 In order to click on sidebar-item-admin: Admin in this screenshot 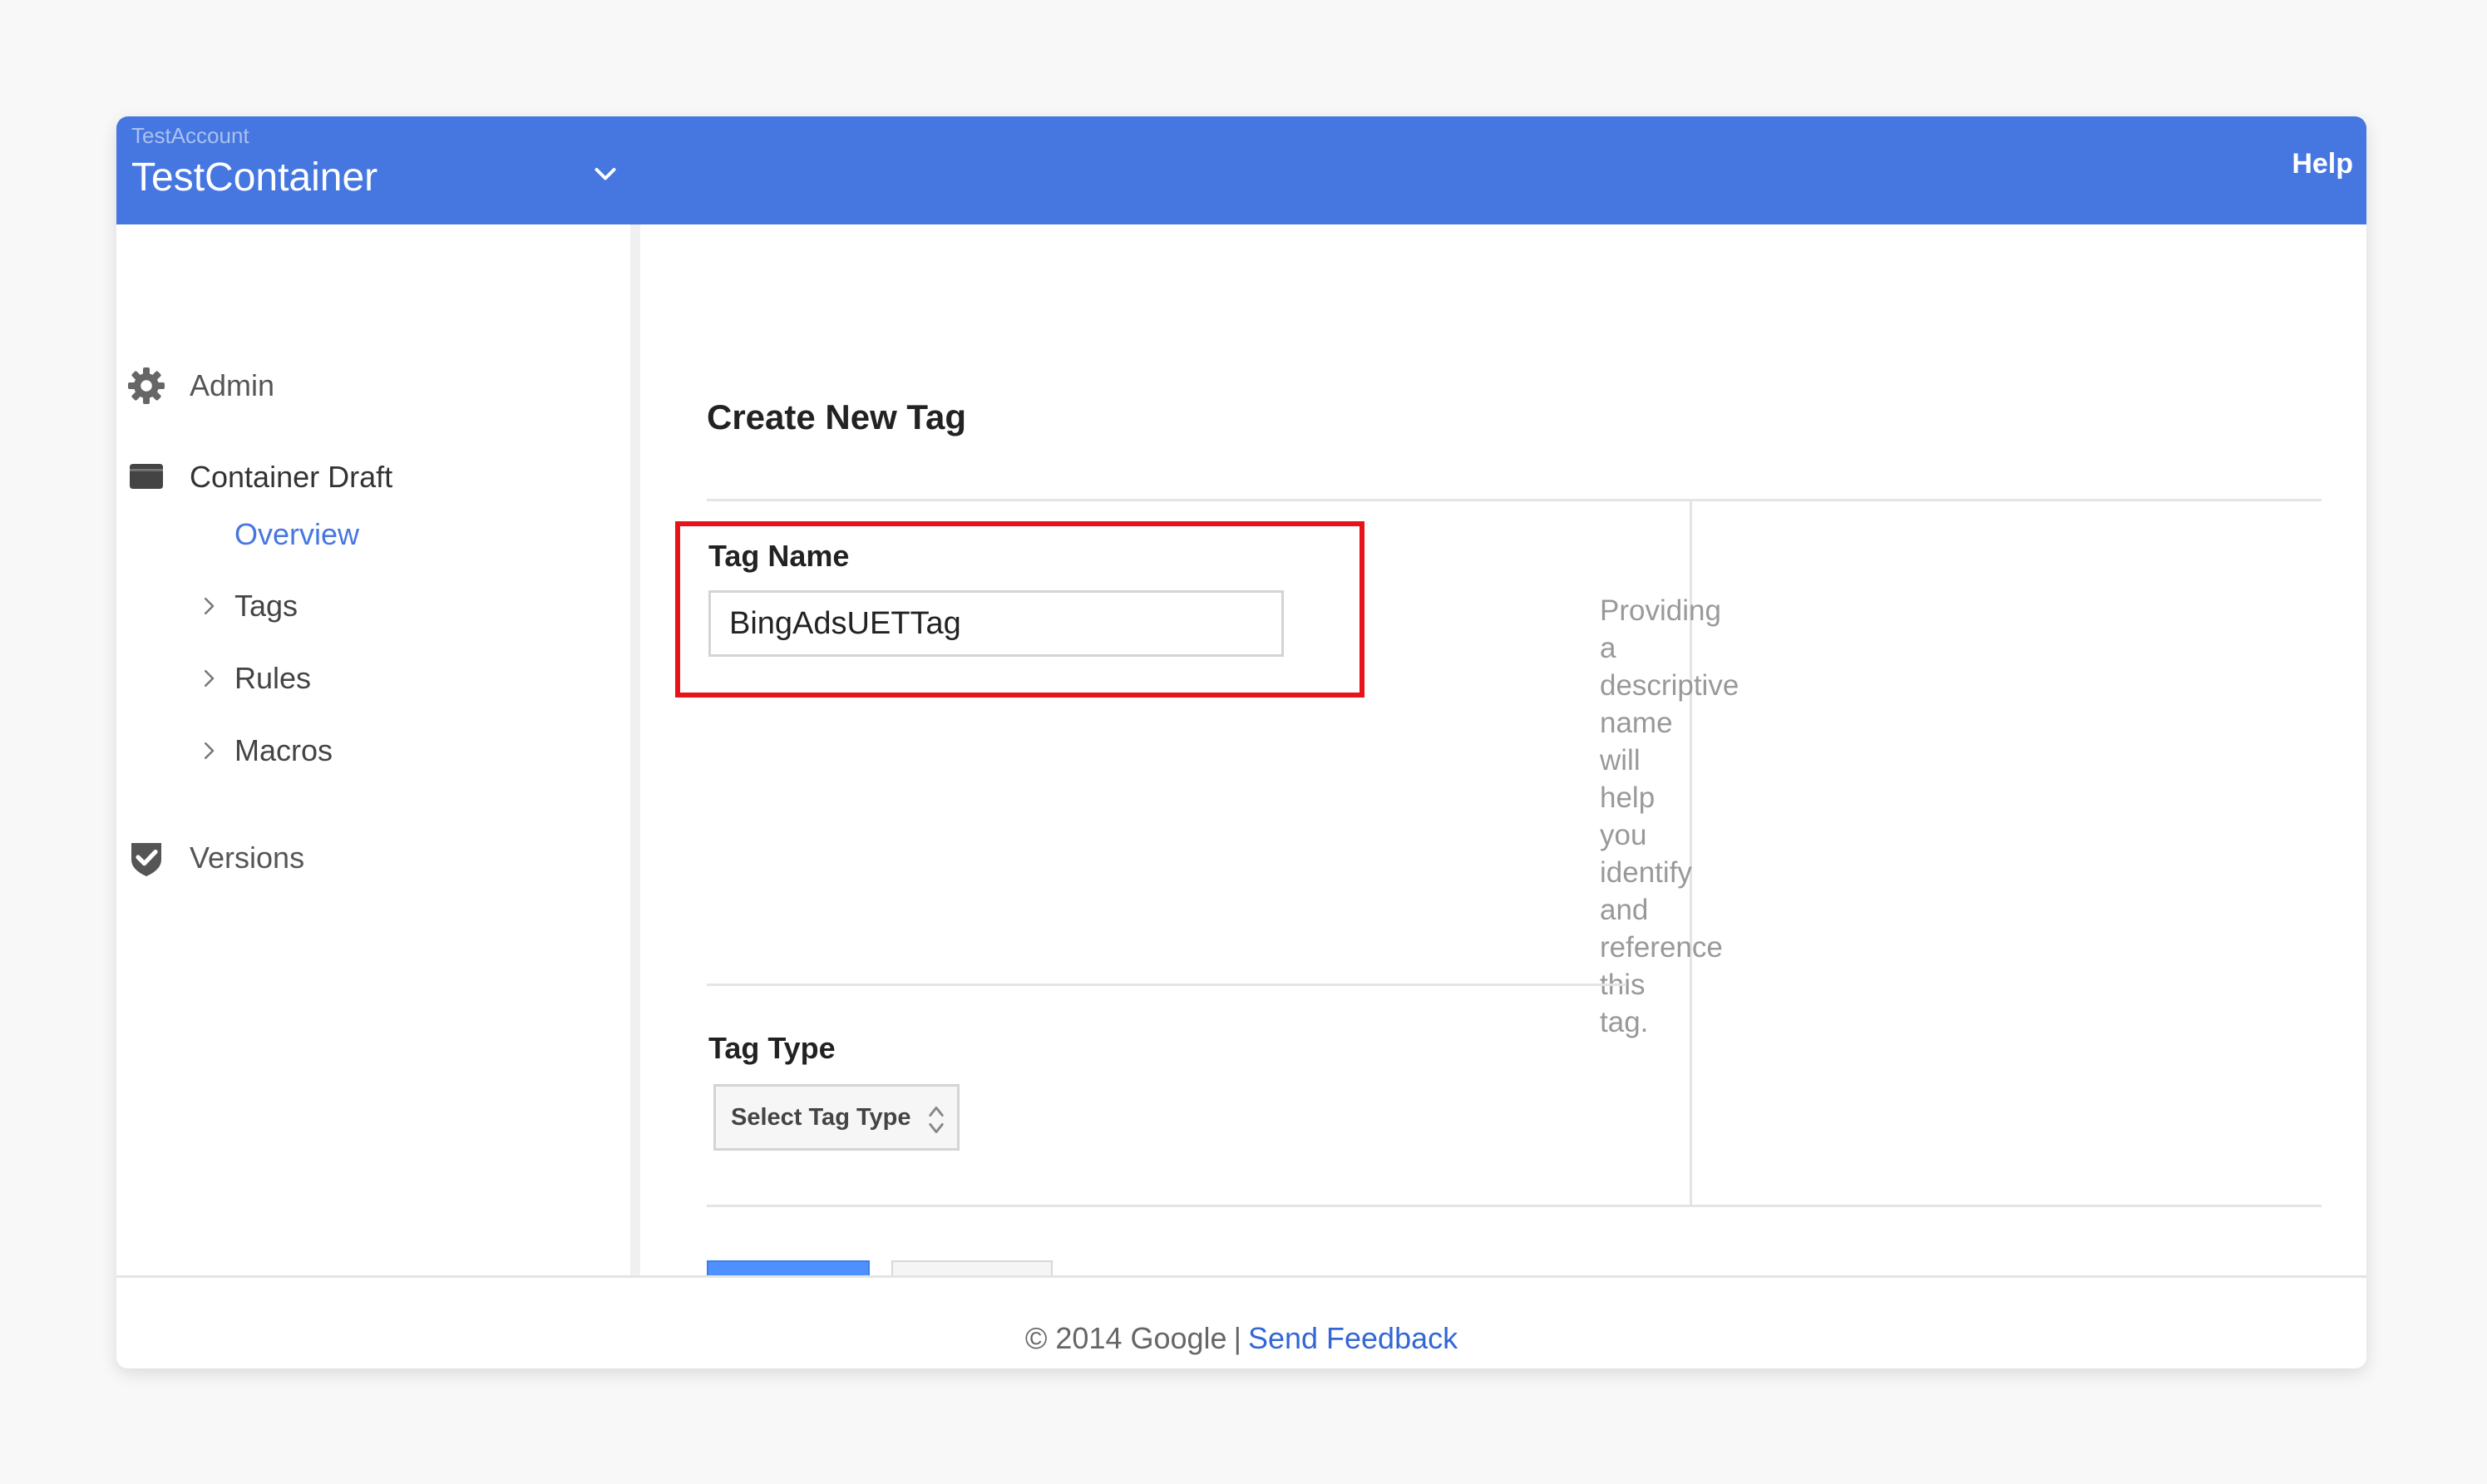, I will do `click(200, 386)`.